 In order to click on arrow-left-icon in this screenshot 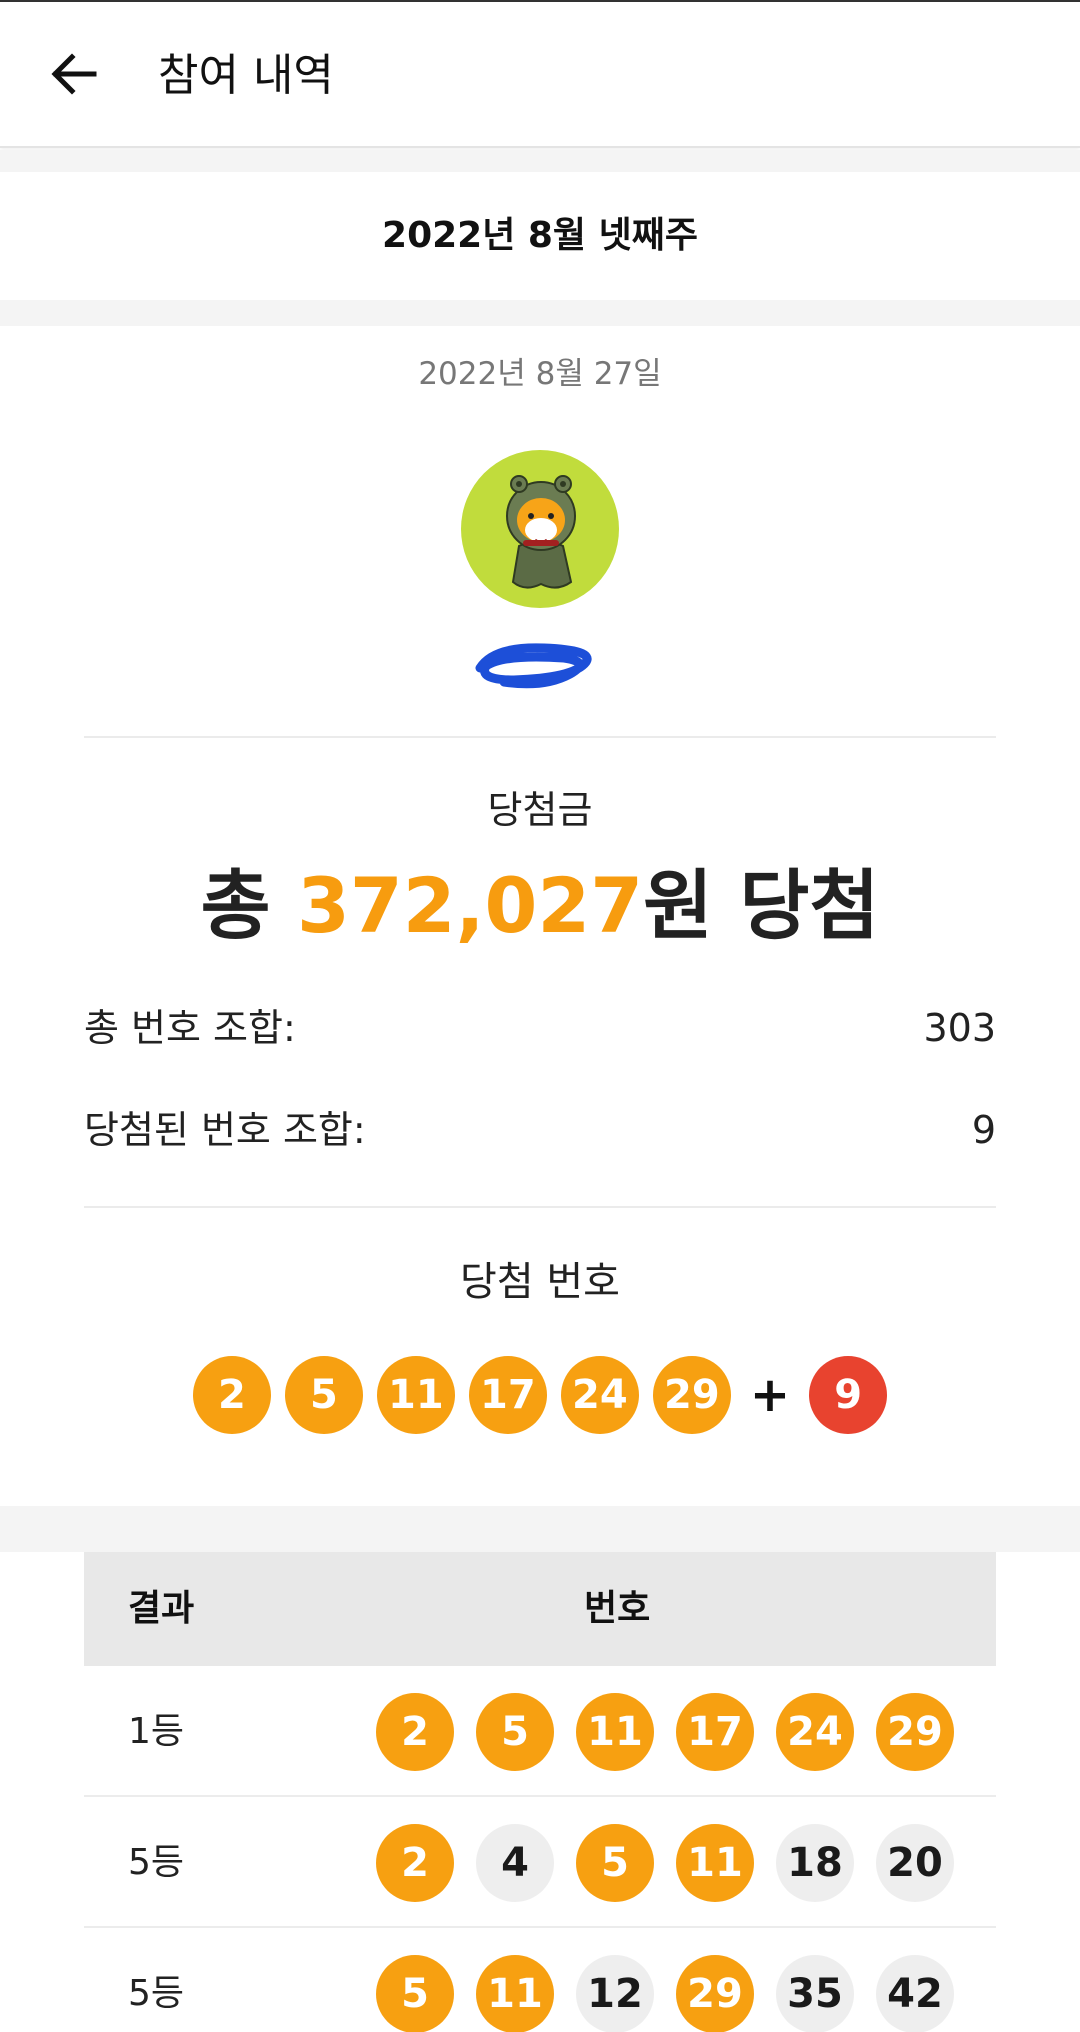, I will do `click(74, 74)`.